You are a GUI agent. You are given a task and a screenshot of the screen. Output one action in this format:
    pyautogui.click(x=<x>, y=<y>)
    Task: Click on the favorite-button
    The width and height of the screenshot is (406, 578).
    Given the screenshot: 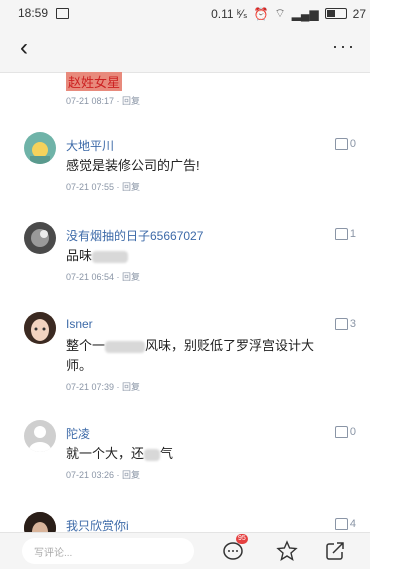 What is the action you would take?
    pyautogui.click(x=287, y=551)
    